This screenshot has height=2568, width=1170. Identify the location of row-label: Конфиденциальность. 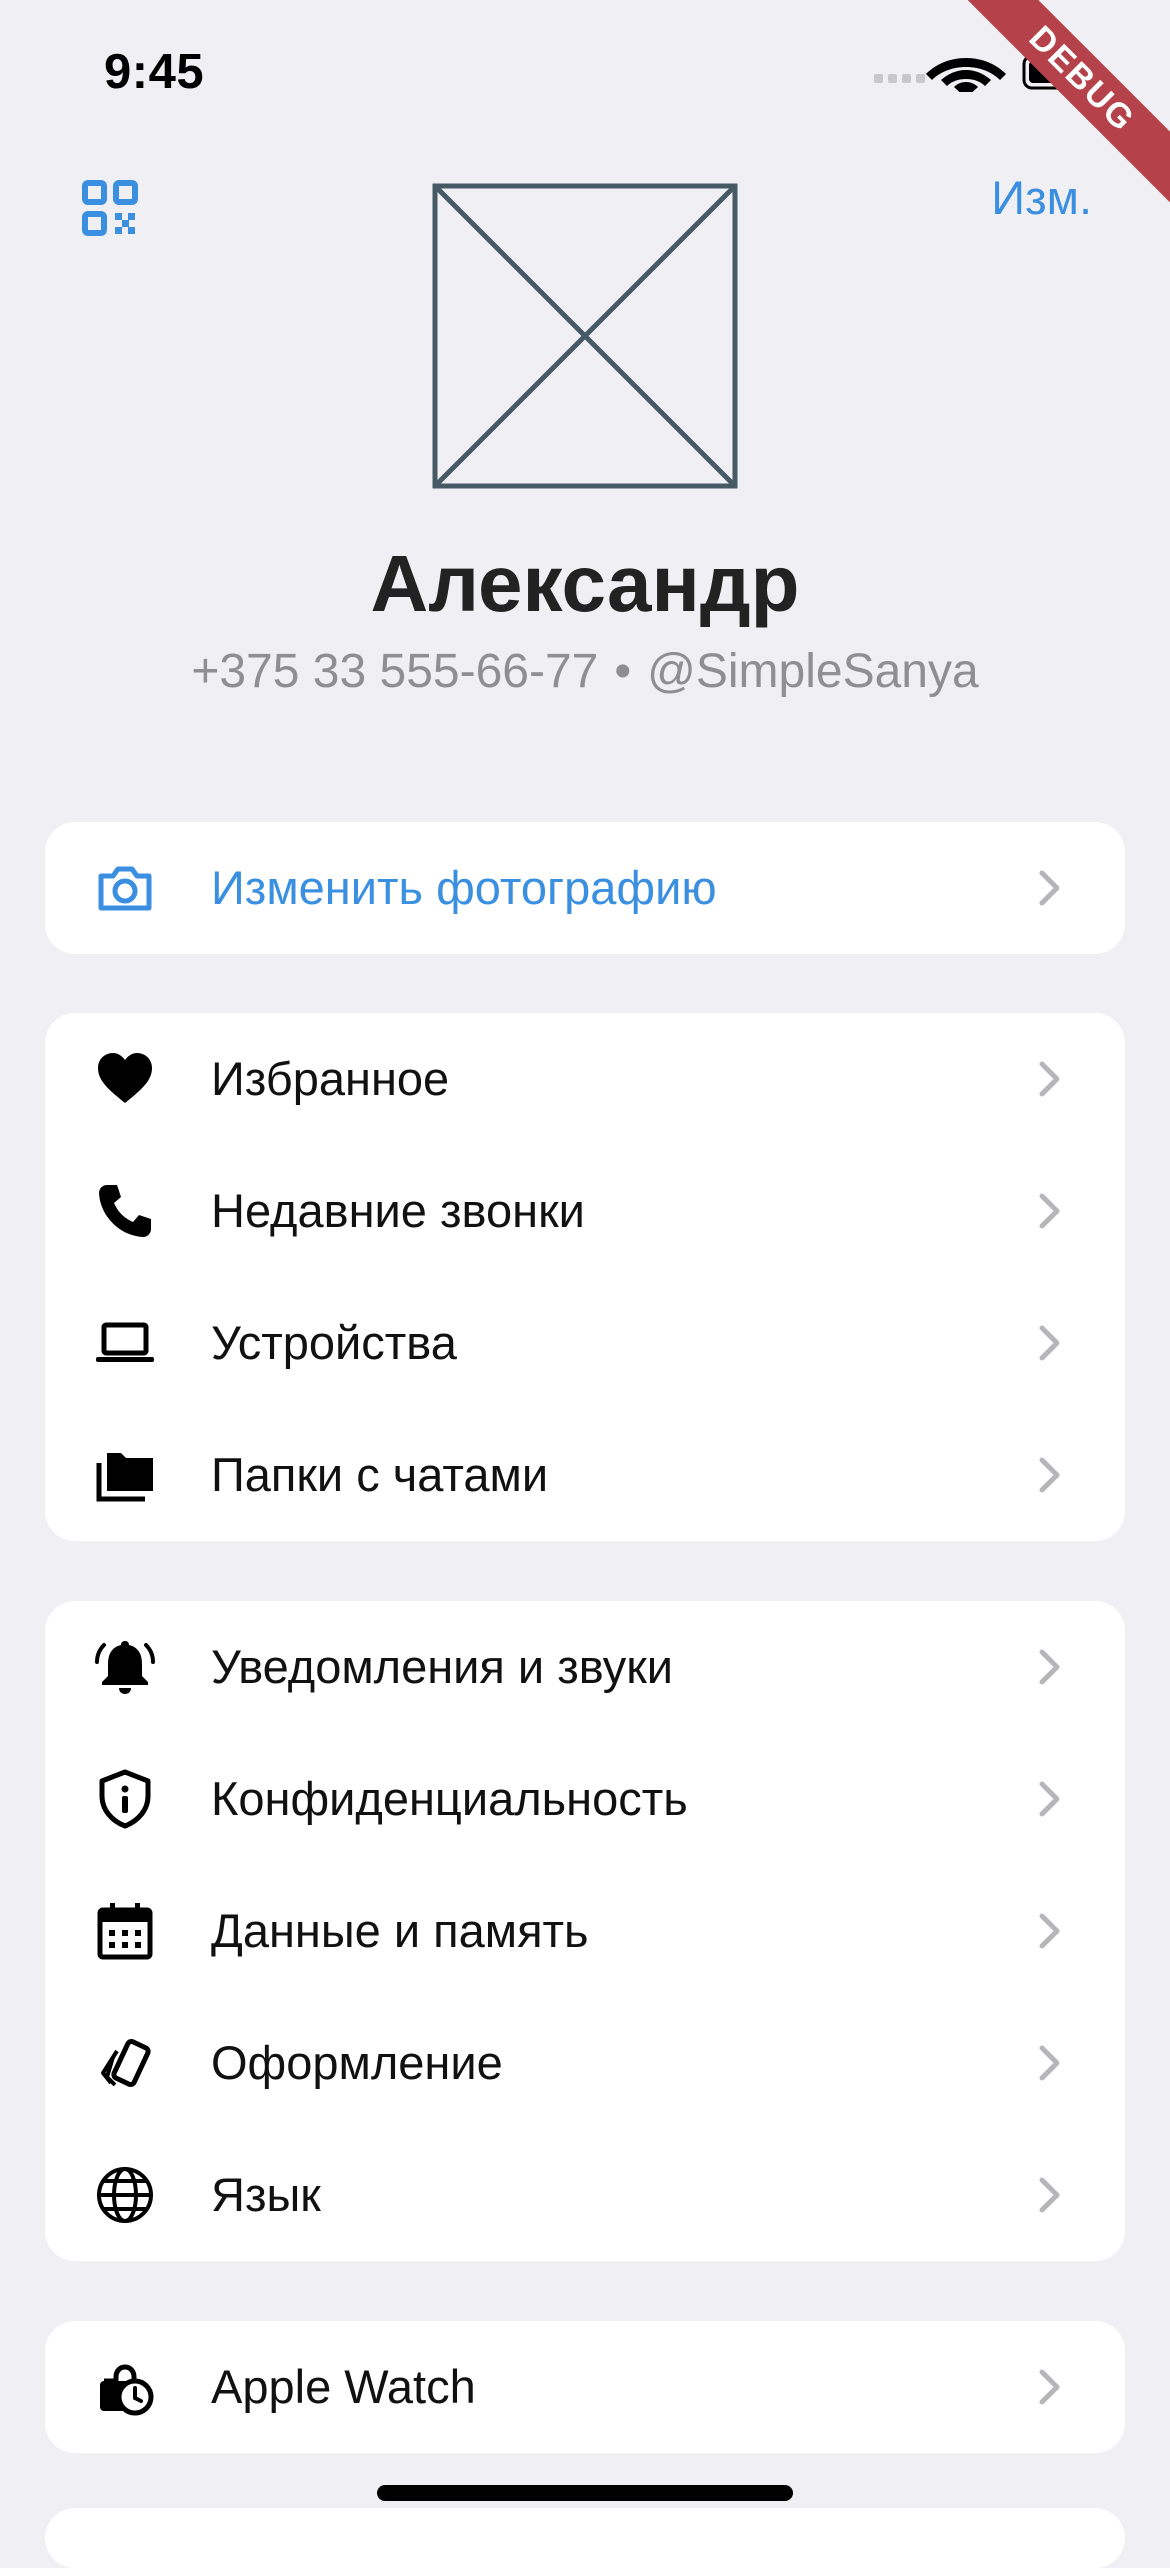
(449, 1798).